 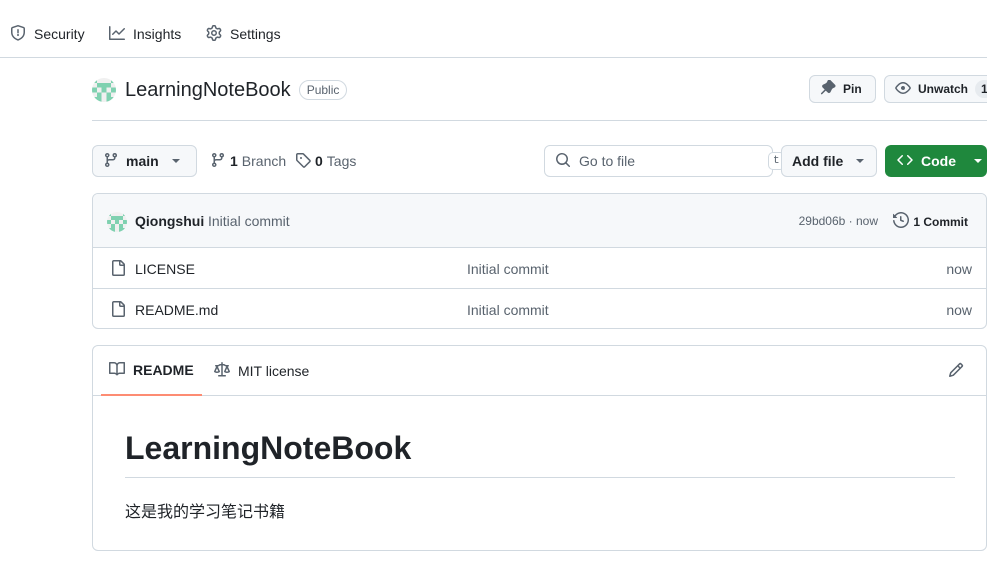 I want to click on repo-title: LearningNoteBook Public, so click(x=220, y=90).